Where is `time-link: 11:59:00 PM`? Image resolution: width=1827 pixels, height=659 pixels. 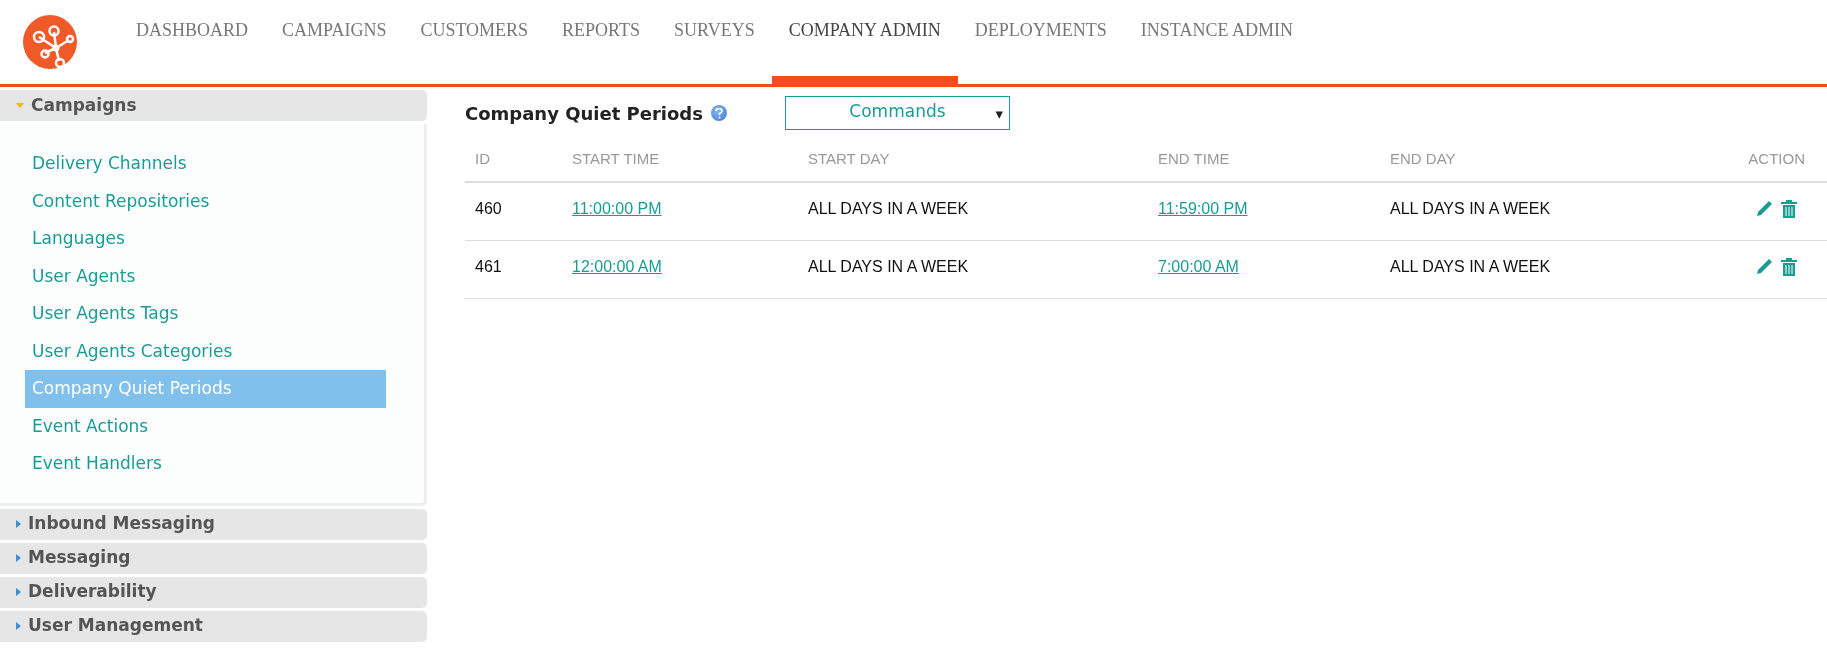
time-link: 11:59:00 PM is located at coordinates (1203, 208).